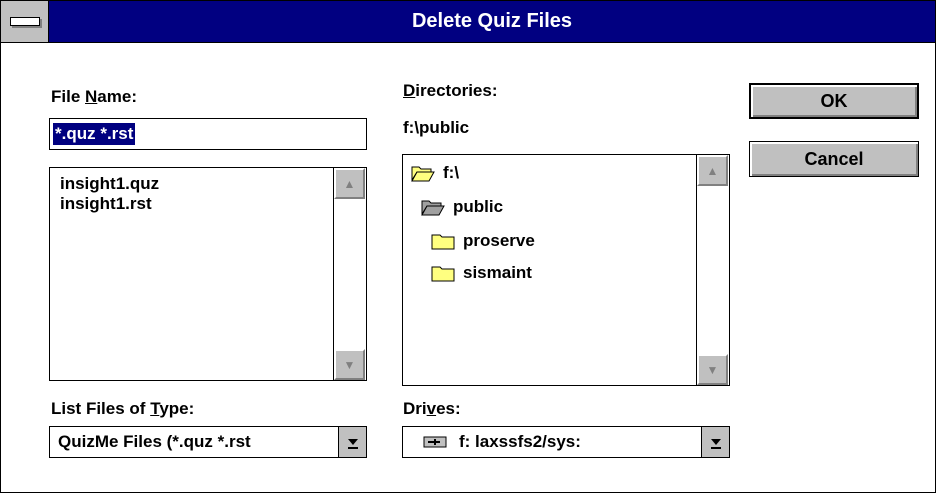 The width and height of the screenshot is (936, 493). I want to click on file-list: insight1.quz insight1.rst ▲ ▼, so click(208, 274).